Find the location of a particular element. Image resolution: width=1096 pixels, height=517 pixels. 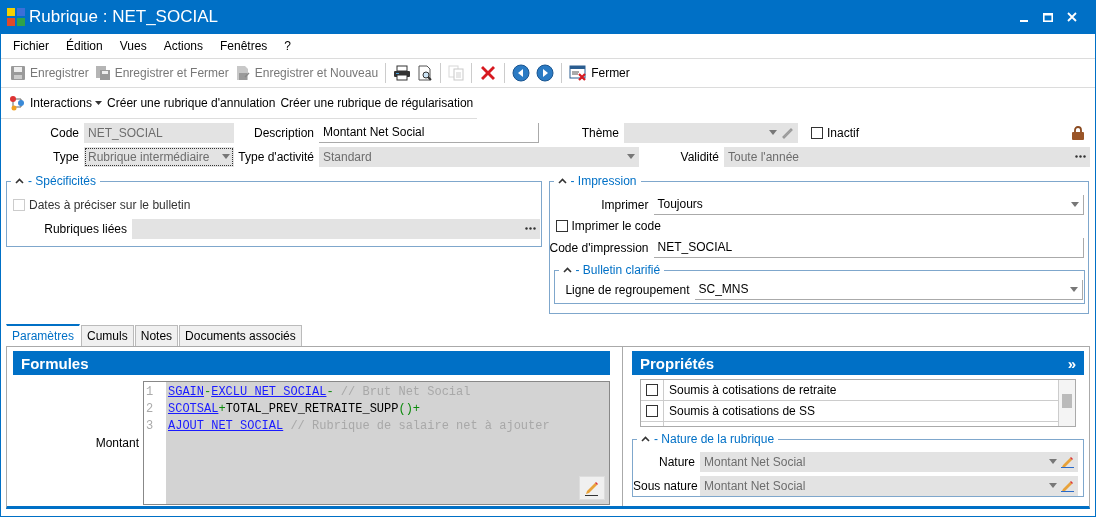

action-link: Créer une rubrique d'annulation is located at coordinates (191, 103).